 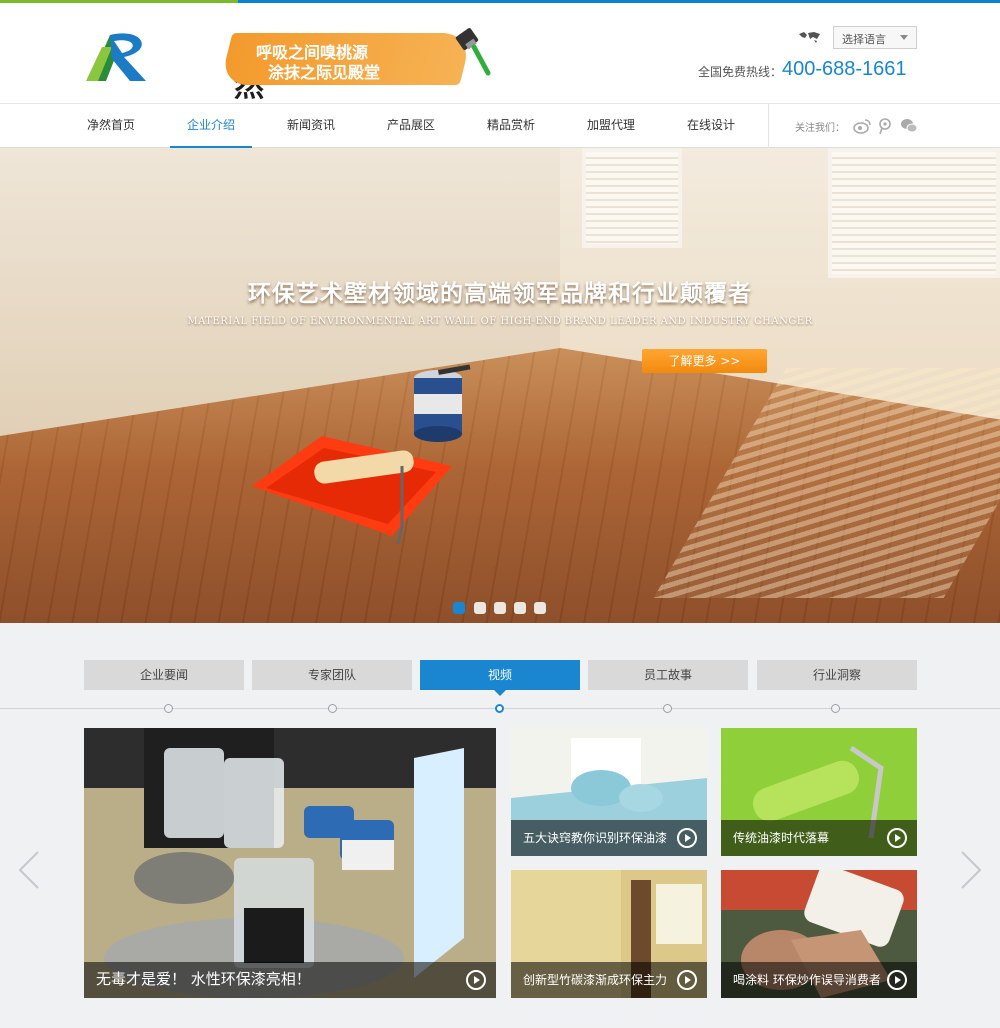 I want to click on next-arrow-icon, so click(x=971, y=870).